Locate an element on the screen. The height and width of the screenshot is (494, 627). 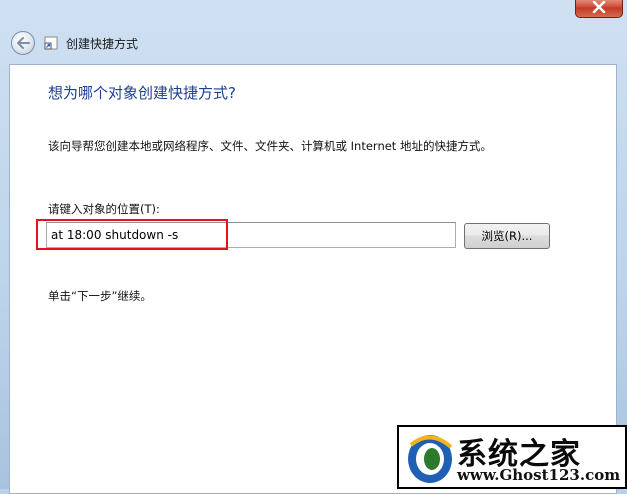
watermark-logo: 系统之家 www.Ghost123.com is located at coordinates (512, 457).